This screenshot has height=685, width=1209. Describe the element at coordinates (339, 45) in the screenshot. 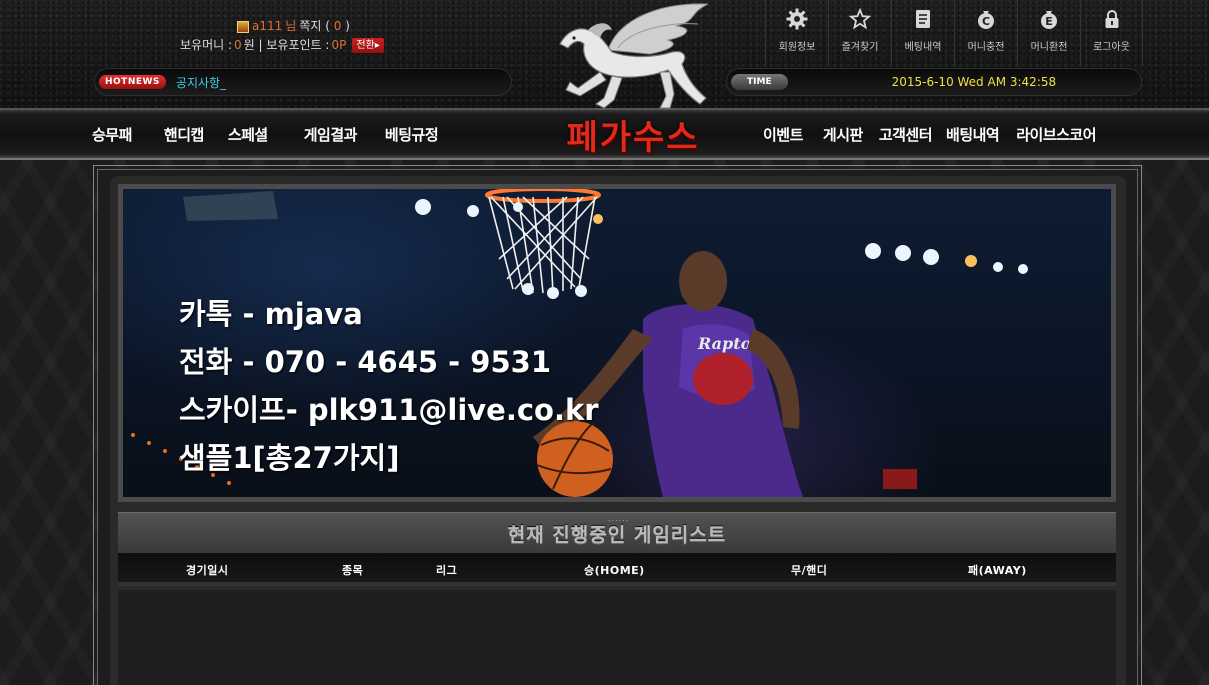

I see `point-value: 0P` at that location.